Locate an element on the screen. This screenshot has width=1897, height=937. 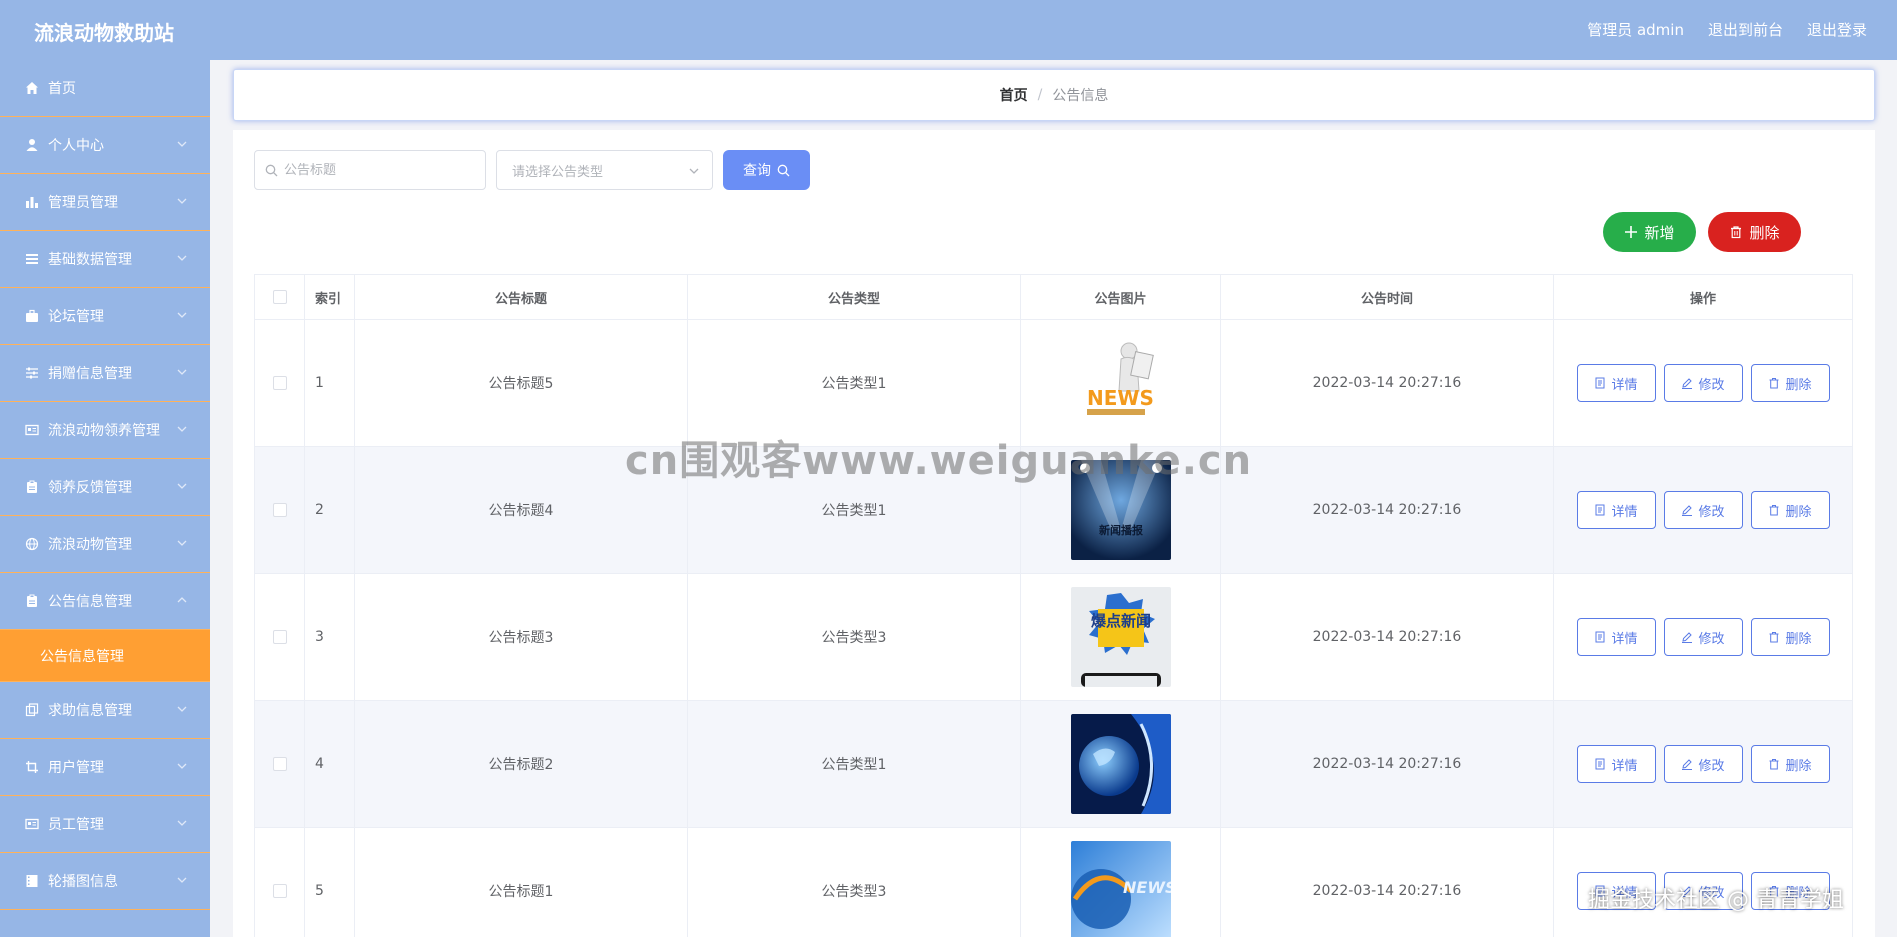
id-card-icon is located at coordinates (32, 430).